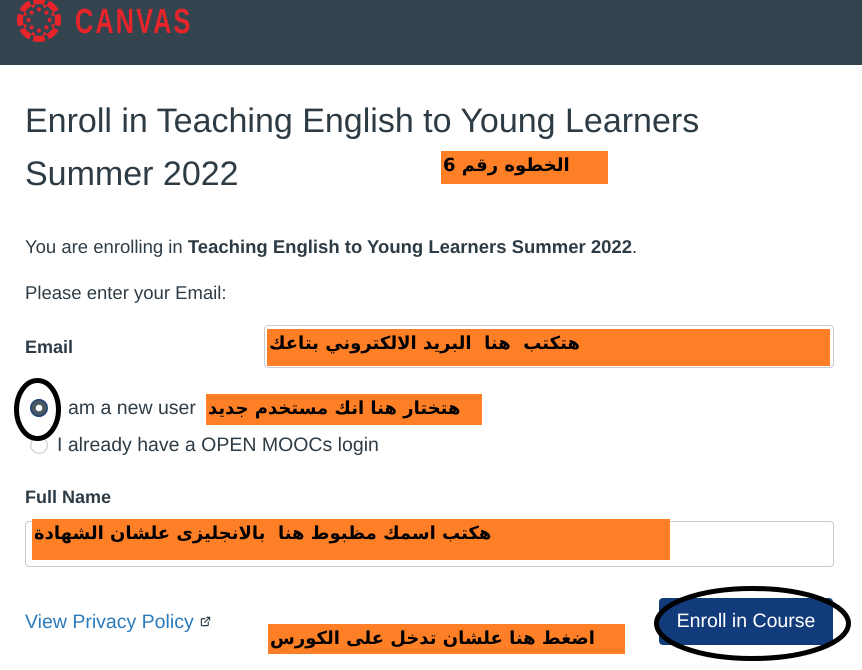 Image resolution: width=862 pixels, height=670 pixels. I want to click on radio-button, so click(39, 407).